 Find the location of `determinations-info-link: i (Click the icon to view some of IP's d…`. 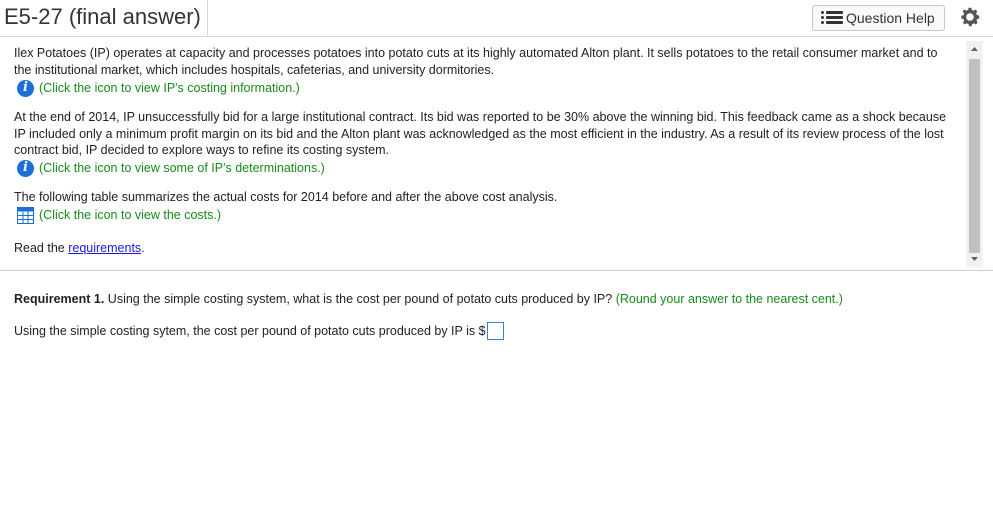

determinations-info-link: i (Click the icon to view some of IP's d… is located at coordinates (484, 169).